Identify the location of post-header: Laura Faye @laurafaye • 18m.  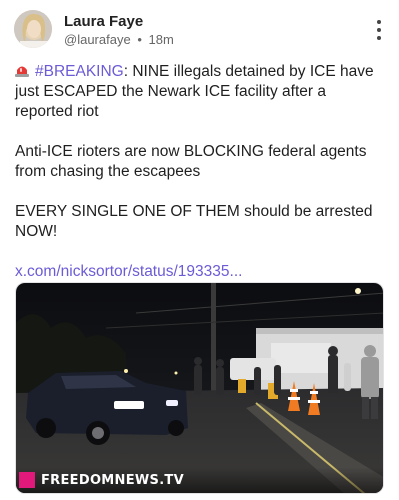
(199, 32).